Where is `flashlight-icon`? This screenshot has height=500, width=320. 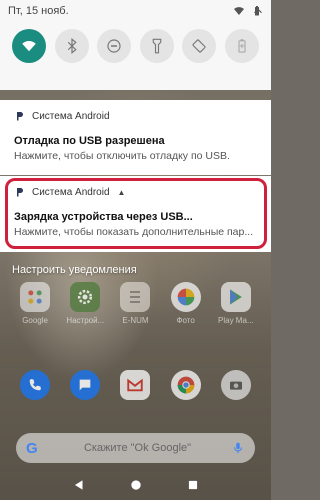
flashlight-icon is located at coordinates (157, 46).